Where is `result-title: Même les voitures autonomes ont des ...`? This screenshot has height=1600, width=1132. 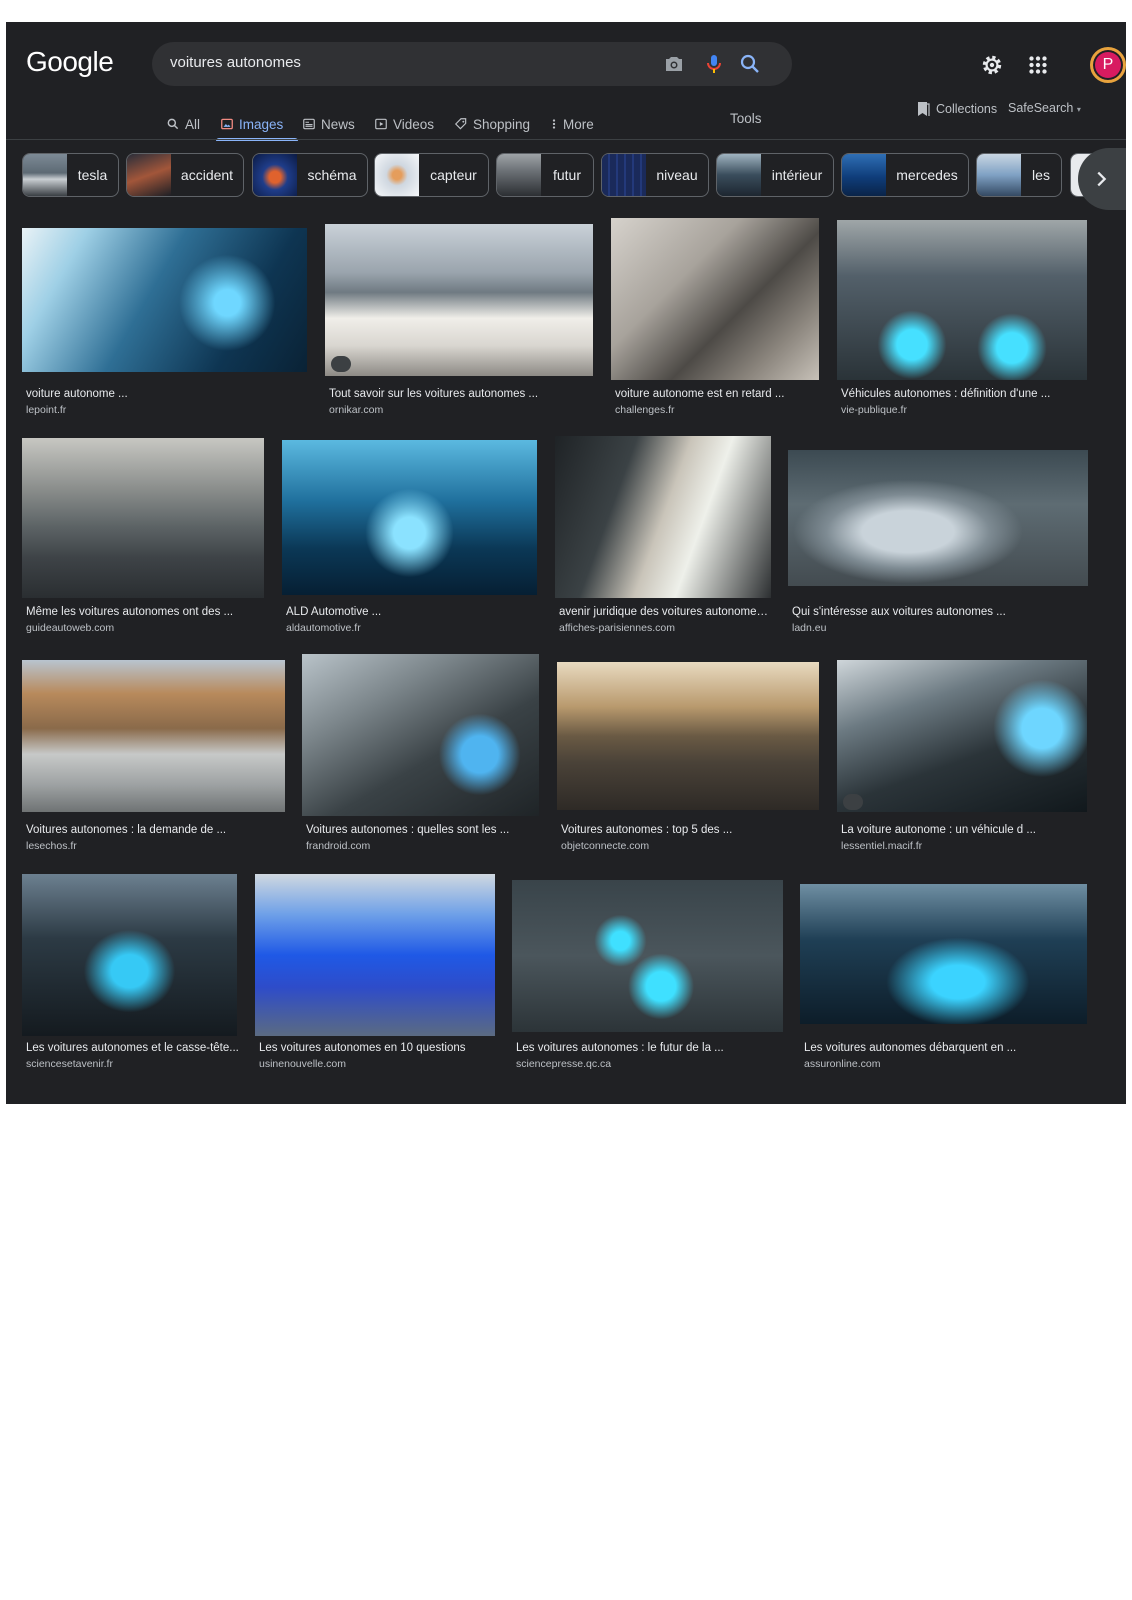
result-title: Même les voitures autonomes ont des ... is located at coordinates (146, 612).